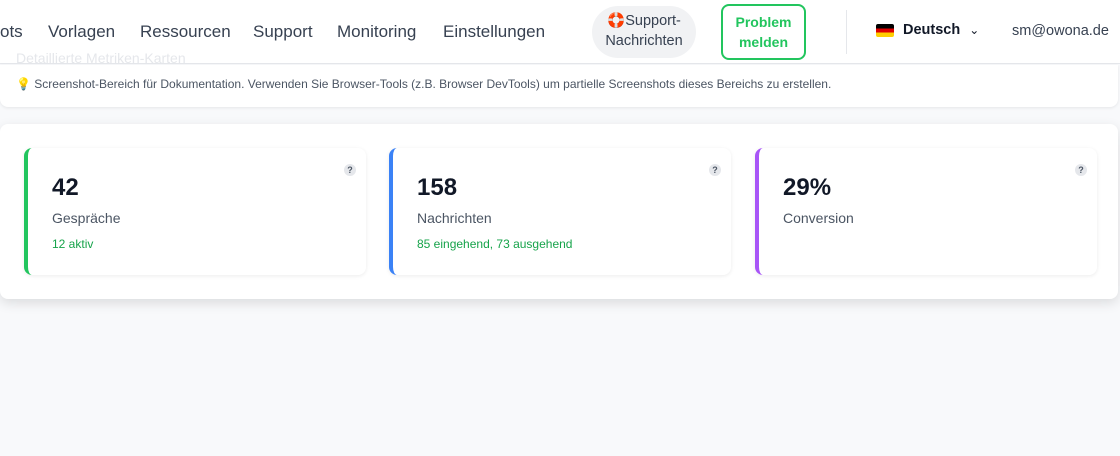 The height and width of the screenshot is (456, 1120). Describe the element at coordinates (65, 187) in the screenshot. I see `metric-value: 42` at that location.